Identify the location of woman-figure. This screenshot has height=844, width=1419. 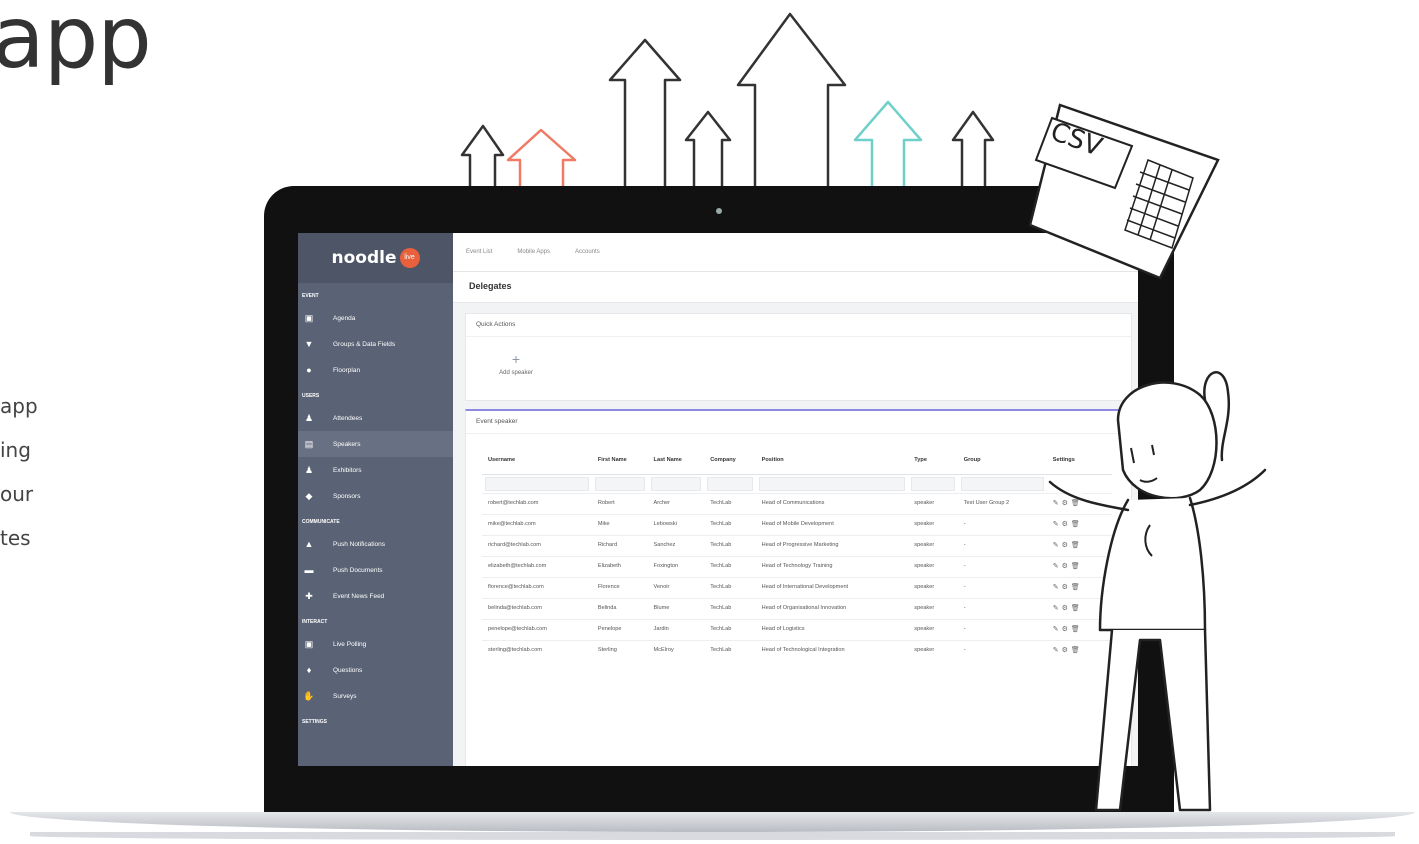
(1157, 591).